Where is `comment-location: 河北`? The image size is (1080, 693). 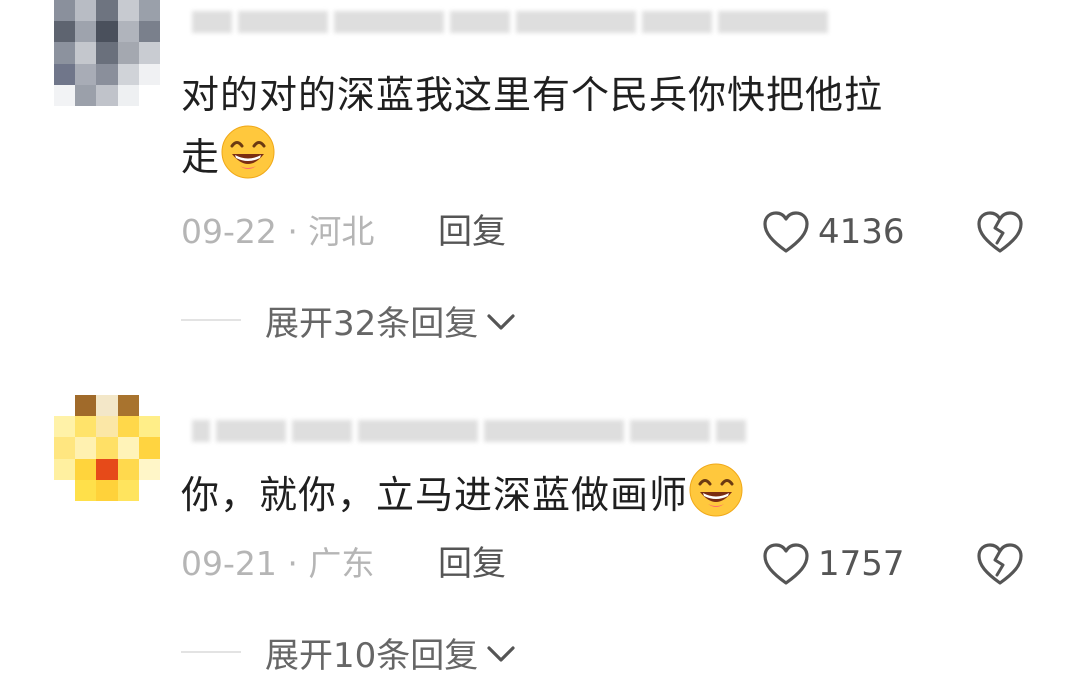
comment-location: 河北 is located at coordinates (341, 231).